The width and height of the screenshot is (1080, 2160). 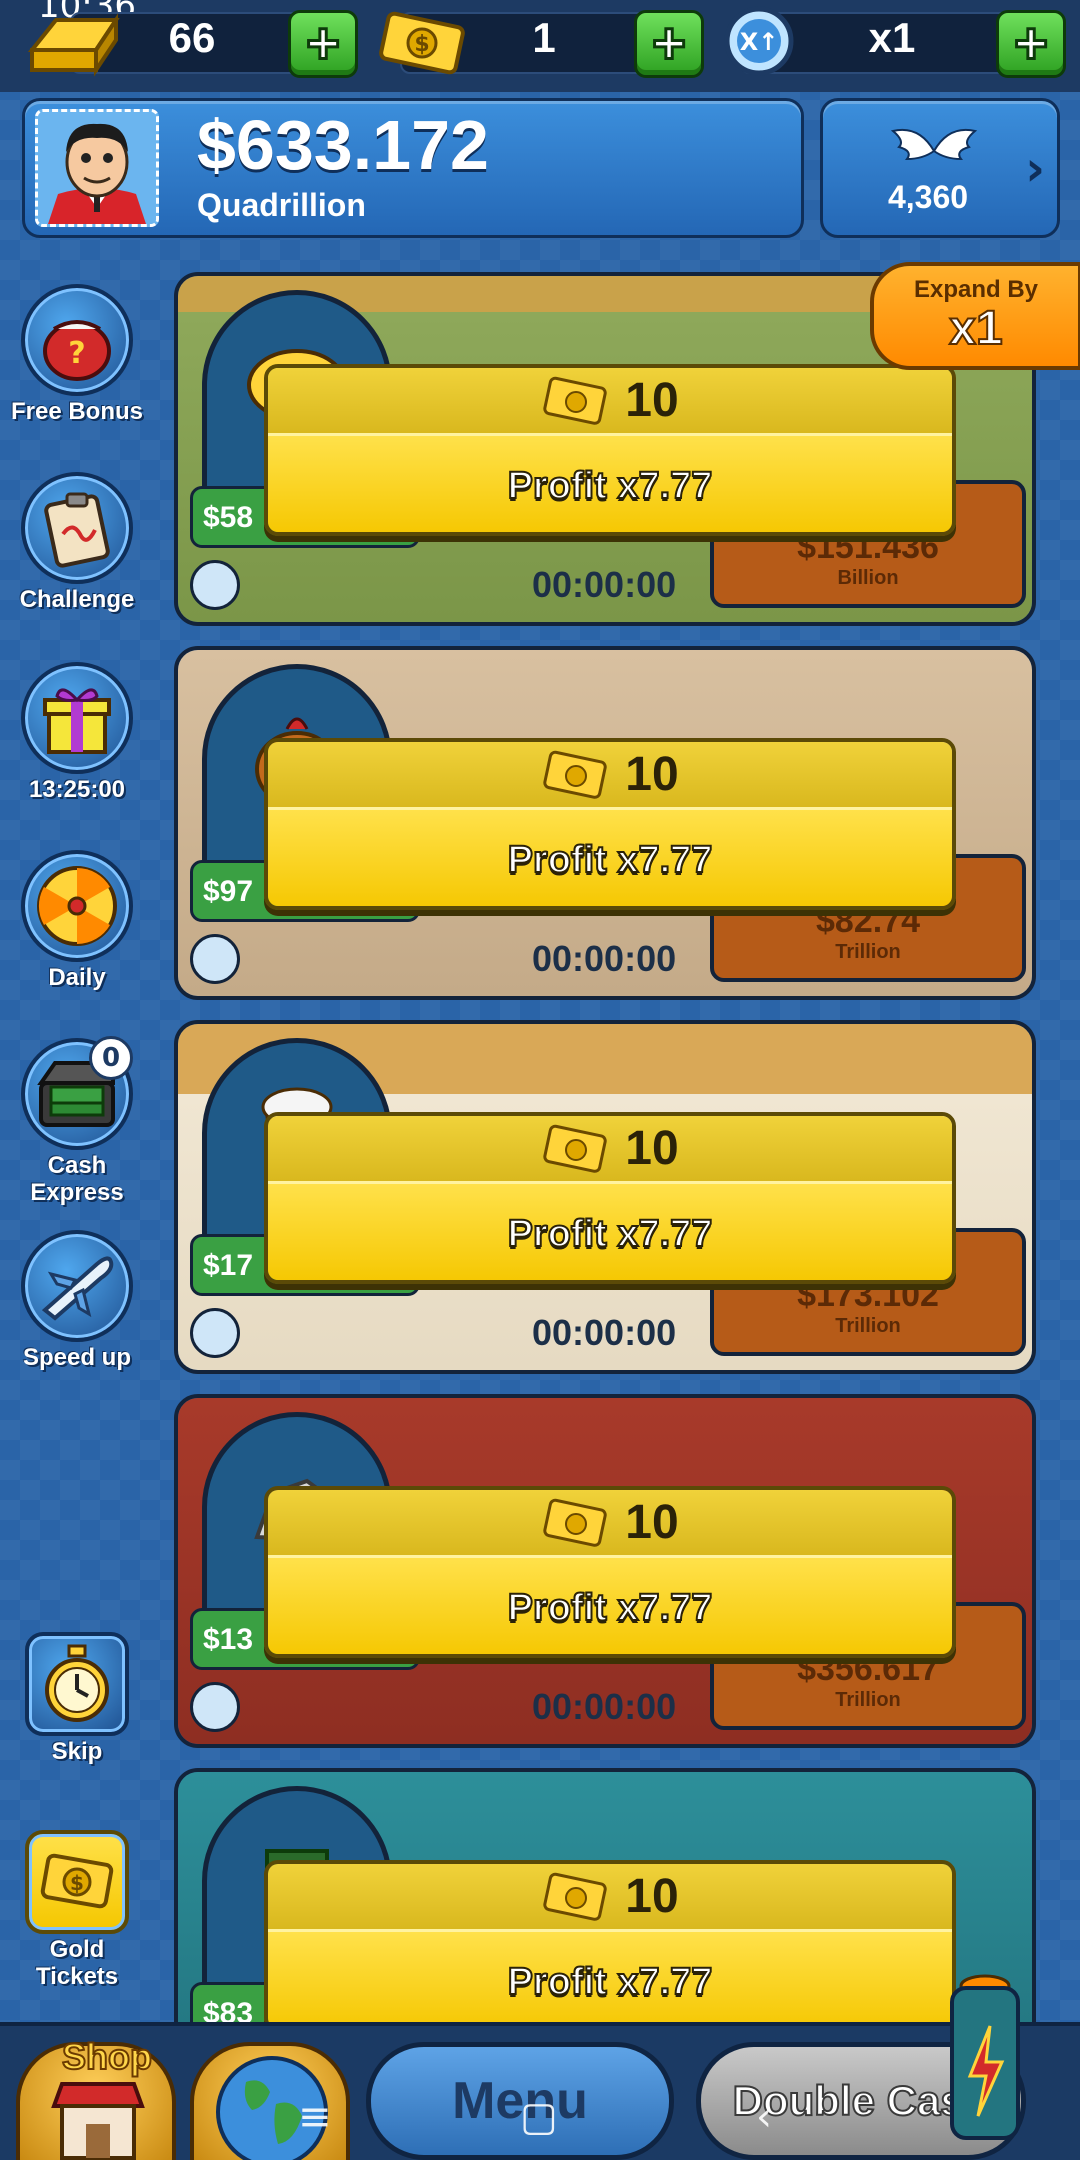 I want to click on cash-express-label: Cash Express, so click(x=77, y=1179).